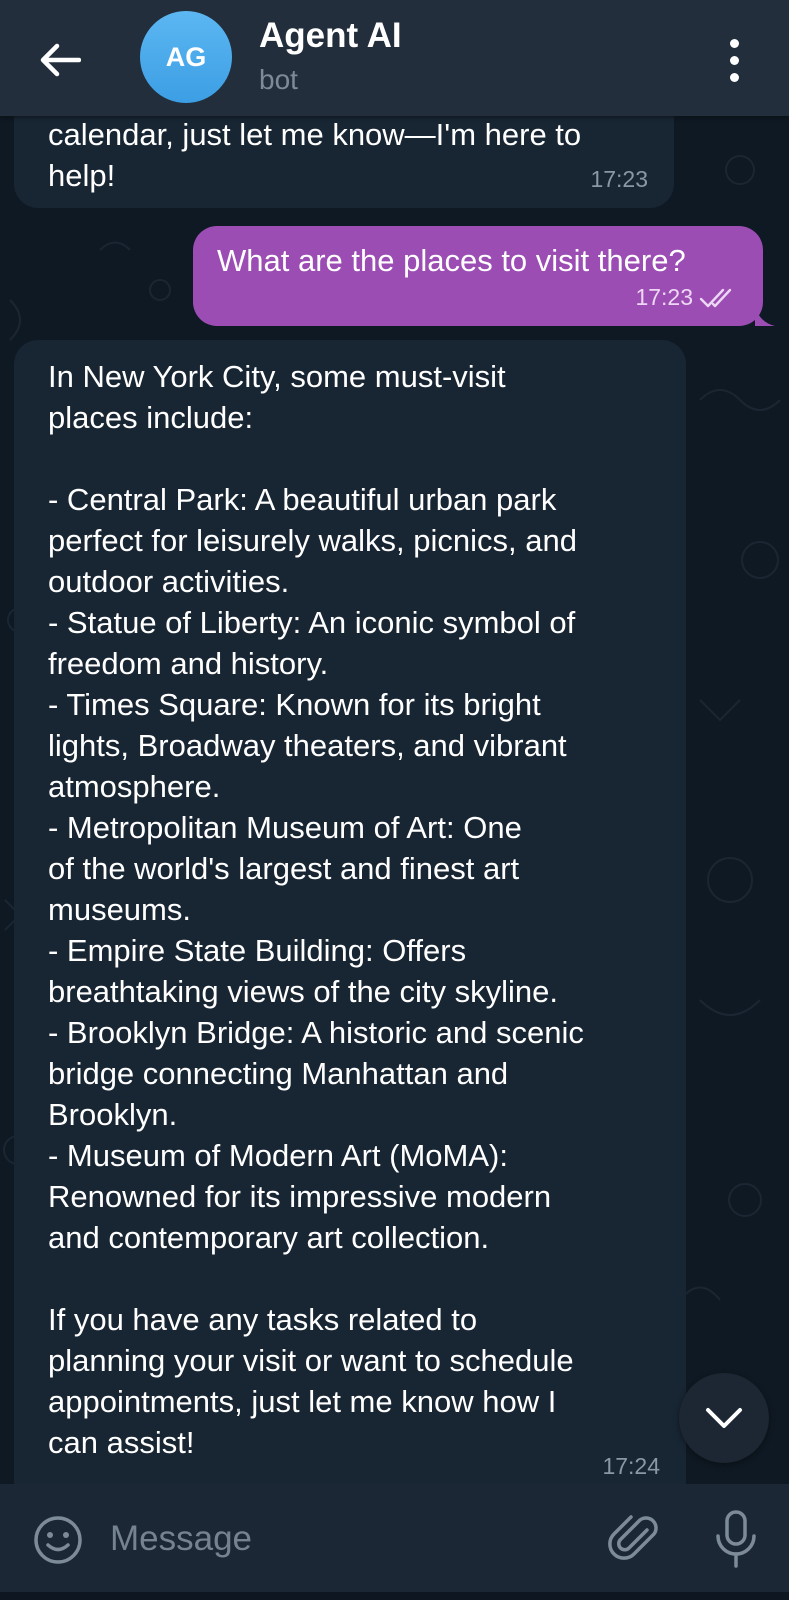  I want to click on scroll-down-button, so click(724, 1418).